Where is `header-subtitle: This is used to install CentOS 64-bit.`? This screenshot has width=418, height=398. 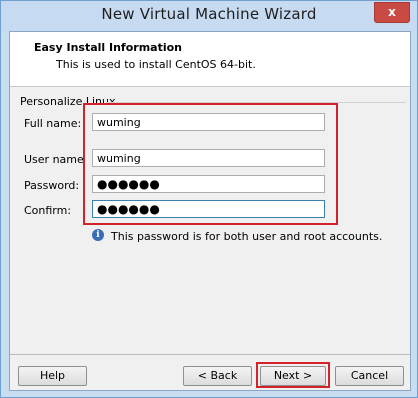 header-subtitle: This is used to install CentOS 64-bit. is located at coordinates (156, 64).